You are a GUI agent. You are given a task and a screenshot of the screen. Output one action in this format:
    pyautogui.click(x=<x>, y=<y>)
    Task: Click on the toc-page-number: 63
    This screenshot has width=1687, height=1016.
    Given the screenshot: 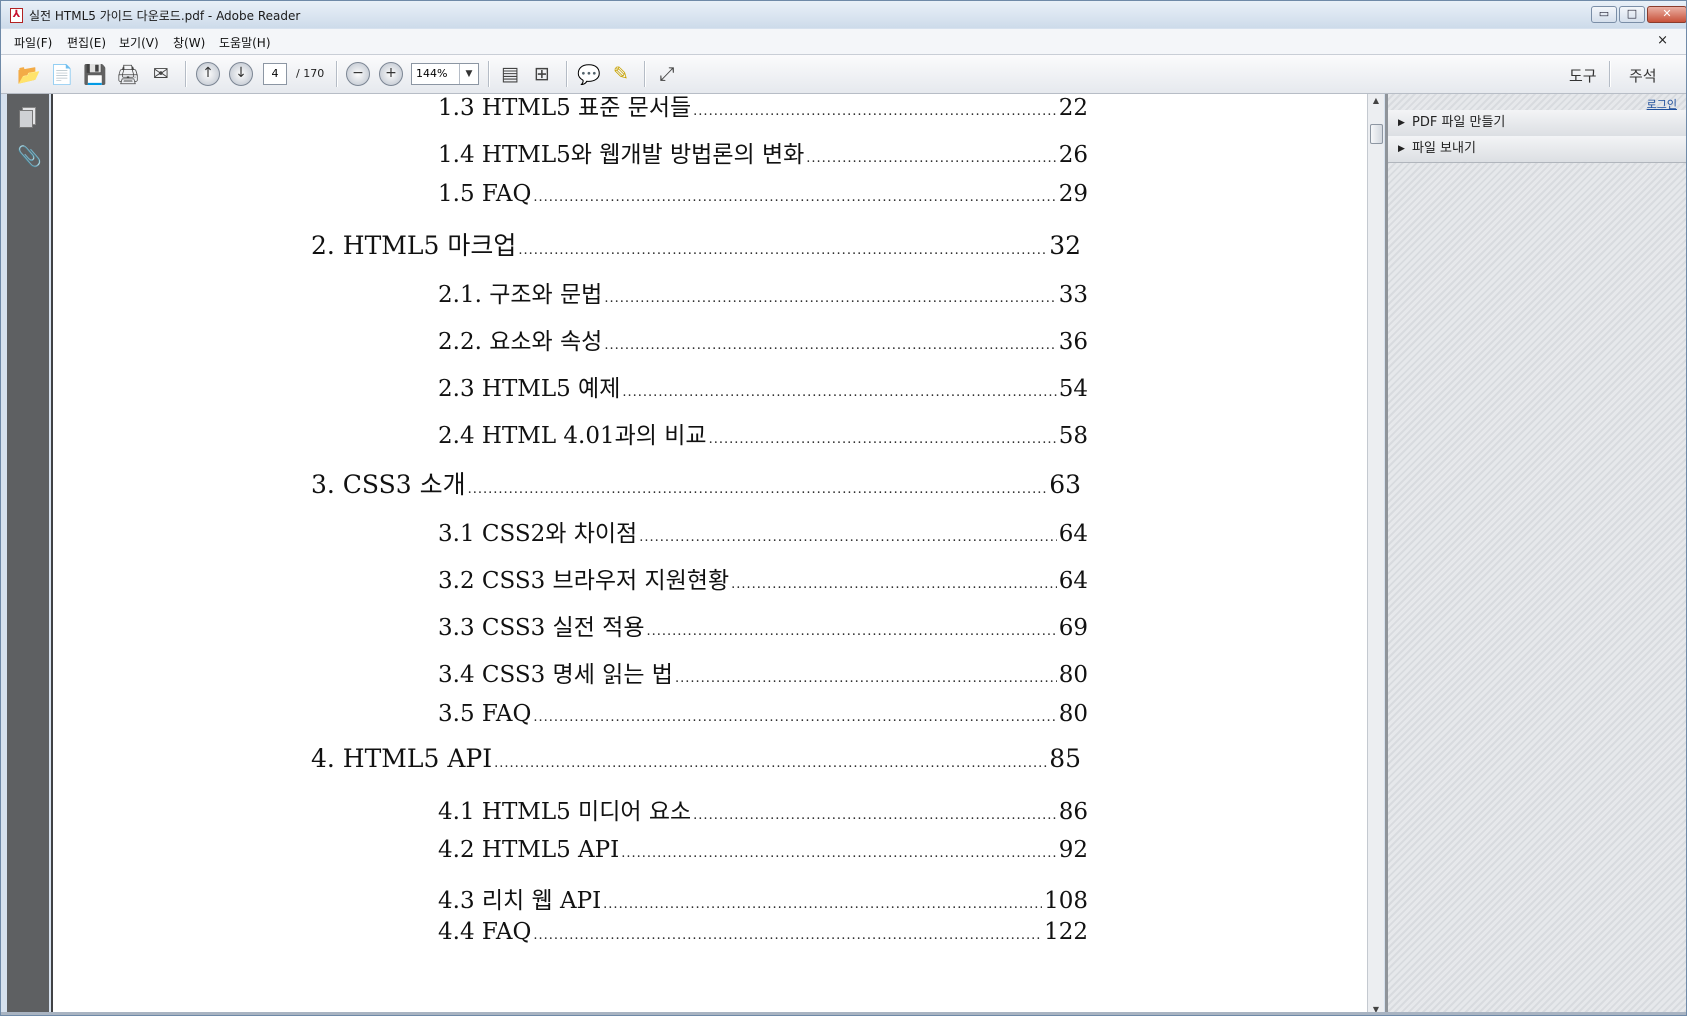 What is the action you would take?
    pyautogui.click(x=1065, y=484)
    